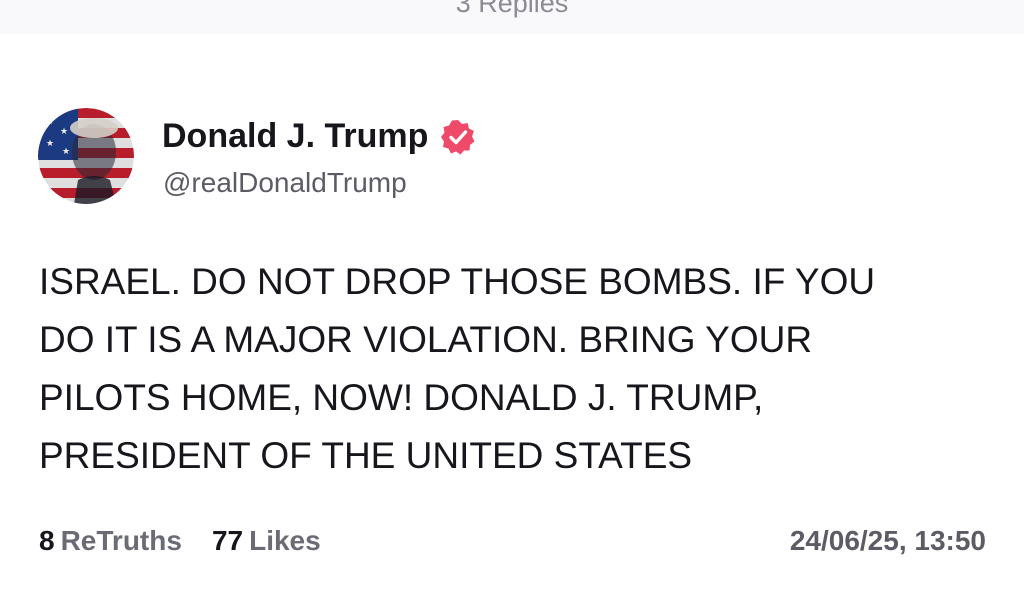 The height and width of the screenshot is (598, 1024). Describe the element at coordinates (887, 540) in the screenshot. I see `post-timestamp: 24/06/25, 13:50` at that location.